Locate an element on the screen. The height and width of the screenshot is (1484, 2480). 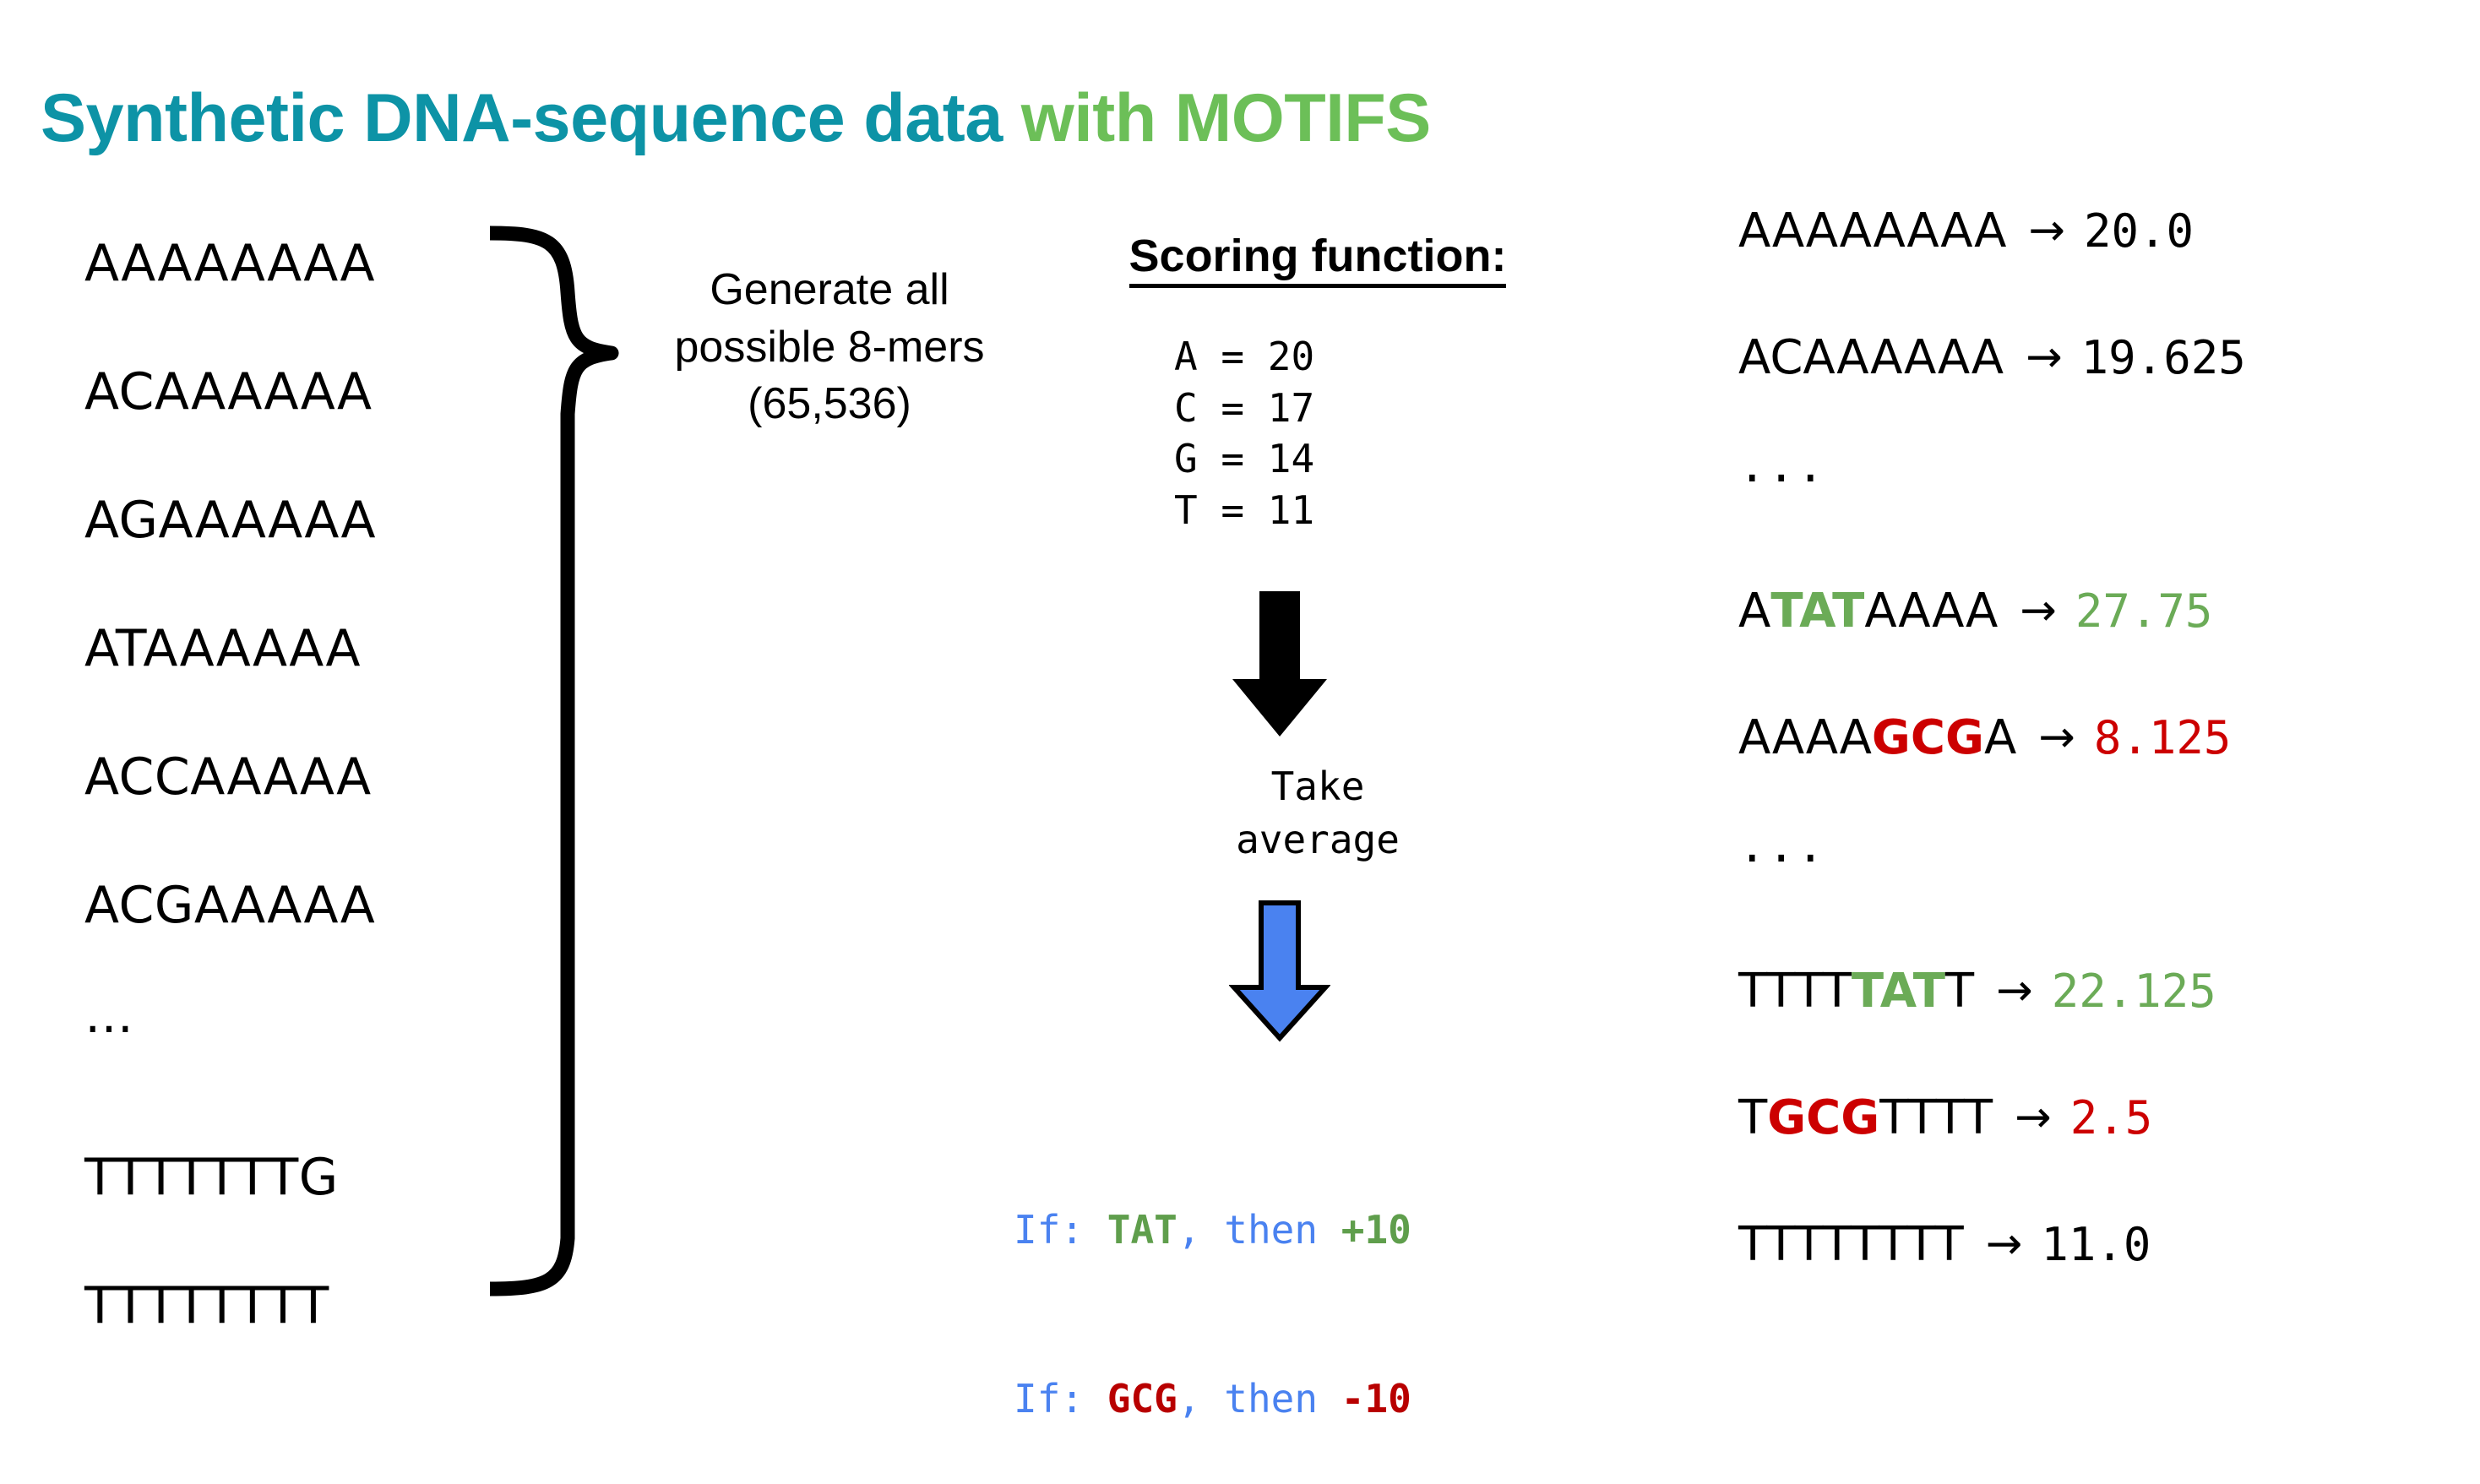
result-sequence: TTTTTTTT is located at coordinates (1851, 1244).